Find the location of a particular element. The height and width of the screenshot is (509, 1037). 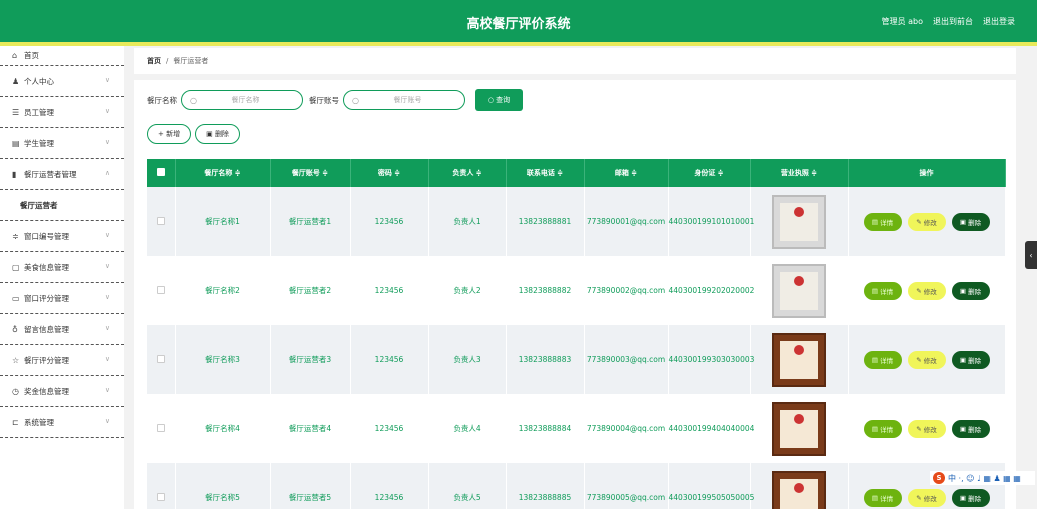

restaurant-account-input: ○ 餐厅账号 is located at coordinates (404, 100).